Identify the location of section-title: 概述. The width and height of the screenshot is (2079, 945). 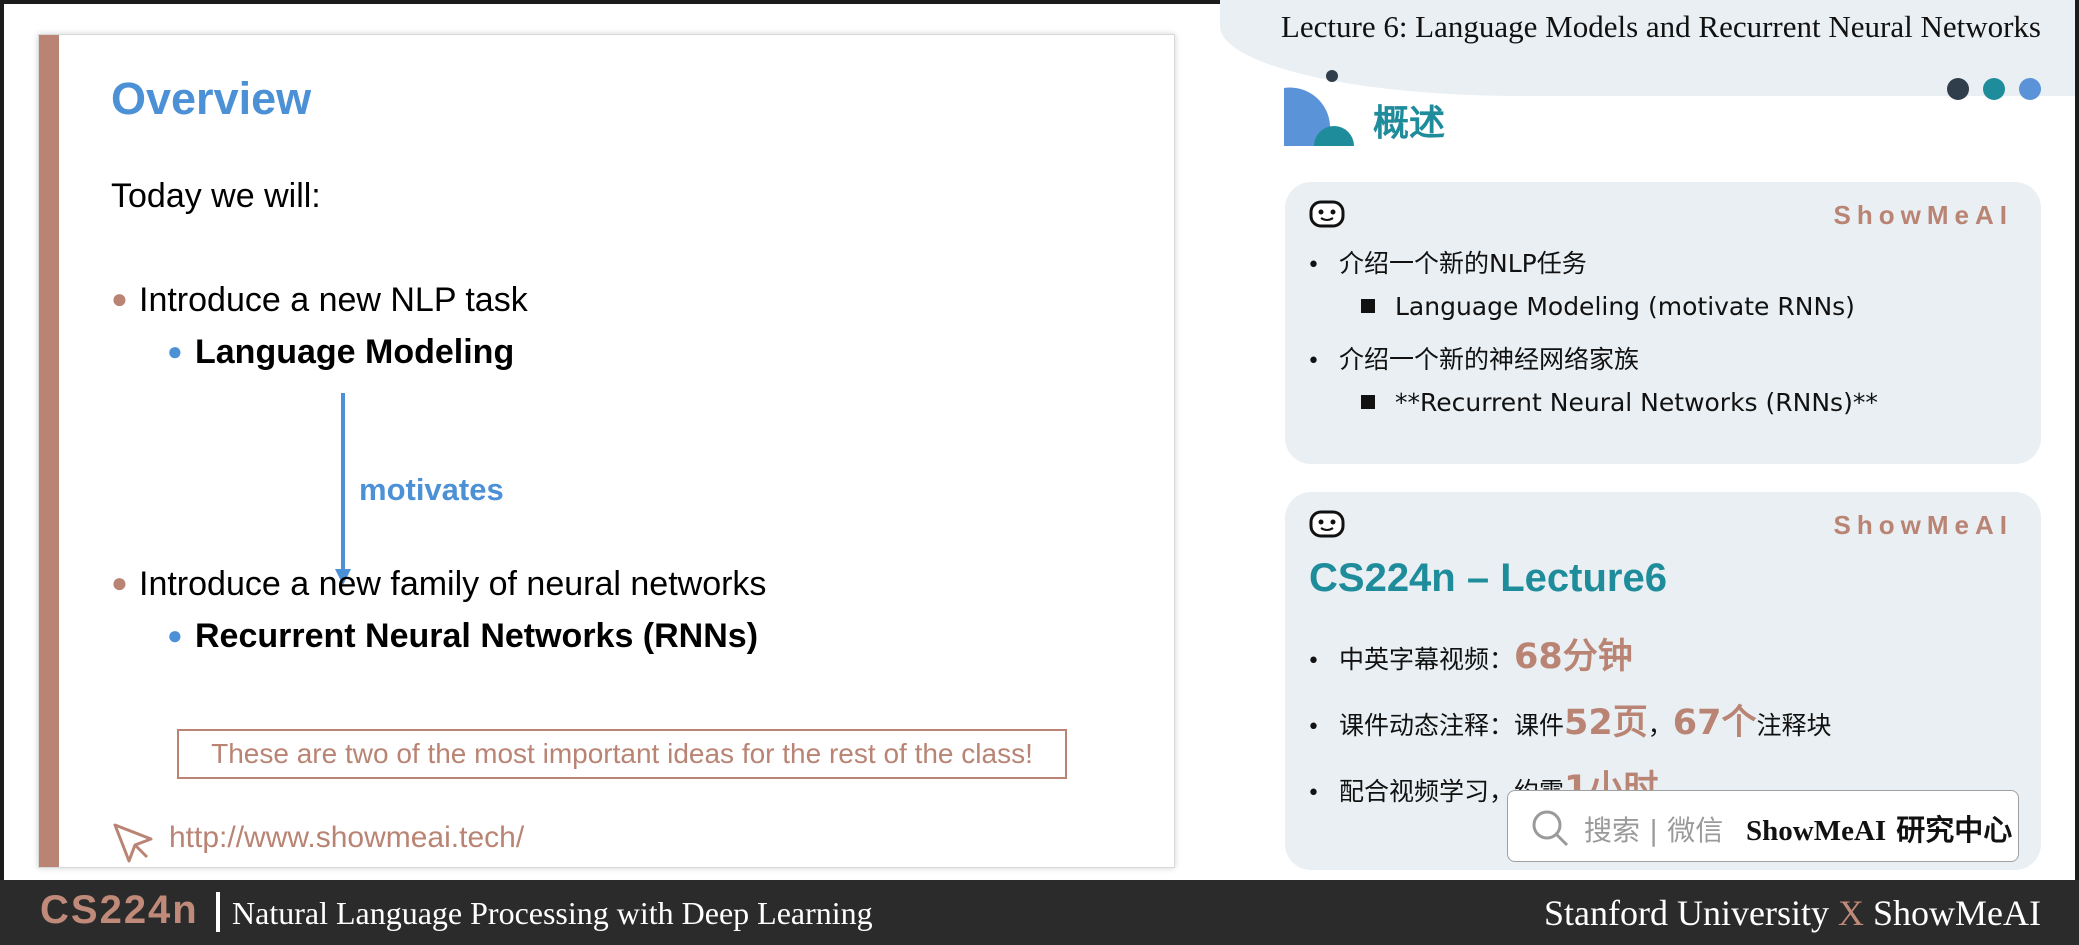
(1409, 123).